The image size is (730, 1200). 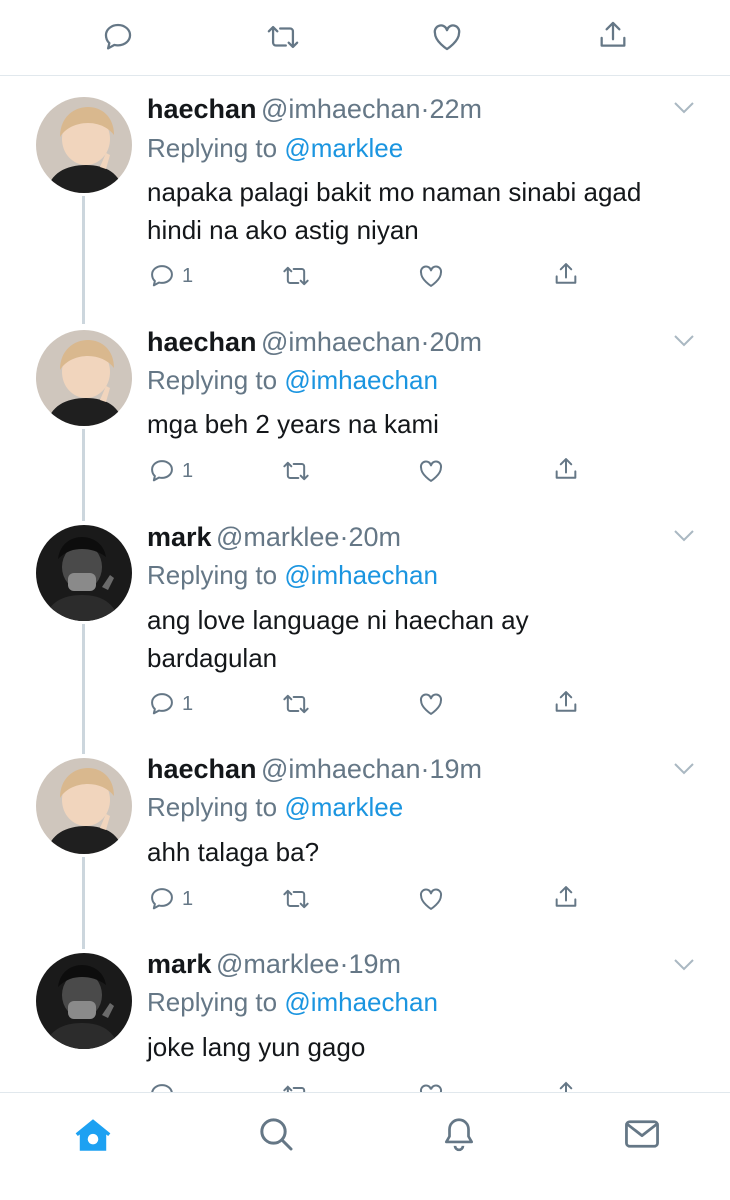 What do you see at coordinates (456, 109) in the screenshot?
I see `timestamp: 22m` at bounding box center [456, 109].